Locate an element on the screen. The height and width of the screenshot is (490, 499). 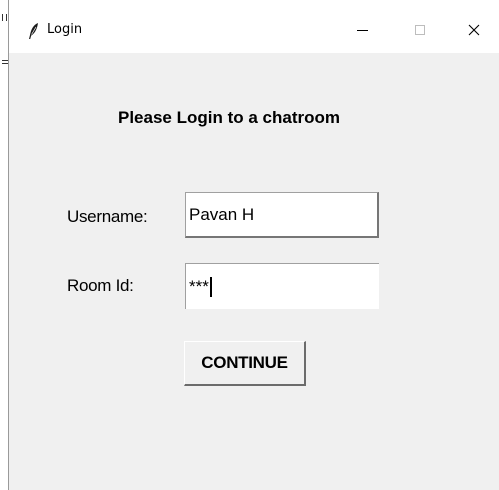
feather-icon is located at coordinates (33, 31).